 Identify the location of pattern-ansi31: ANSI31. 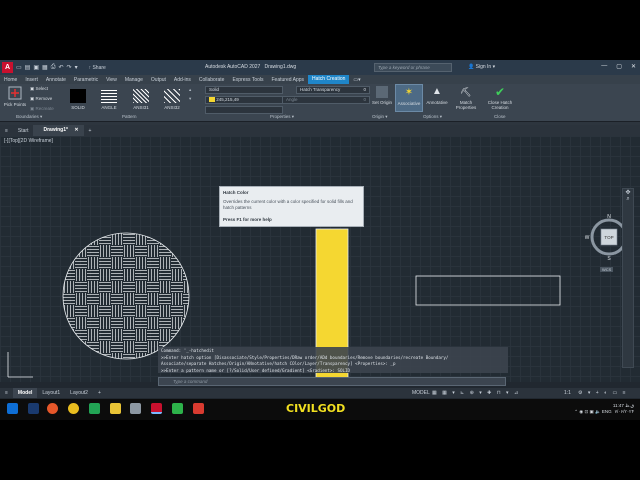
(141, 99).